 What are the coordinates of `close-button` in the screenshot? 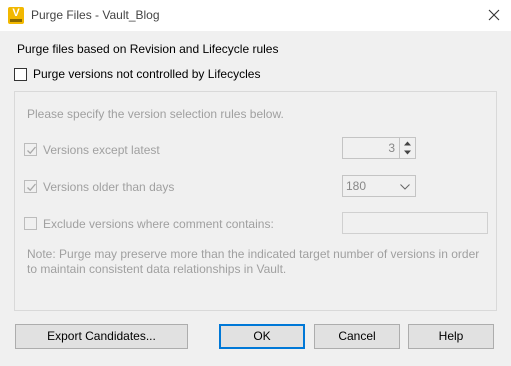 It's located at (494, 15).